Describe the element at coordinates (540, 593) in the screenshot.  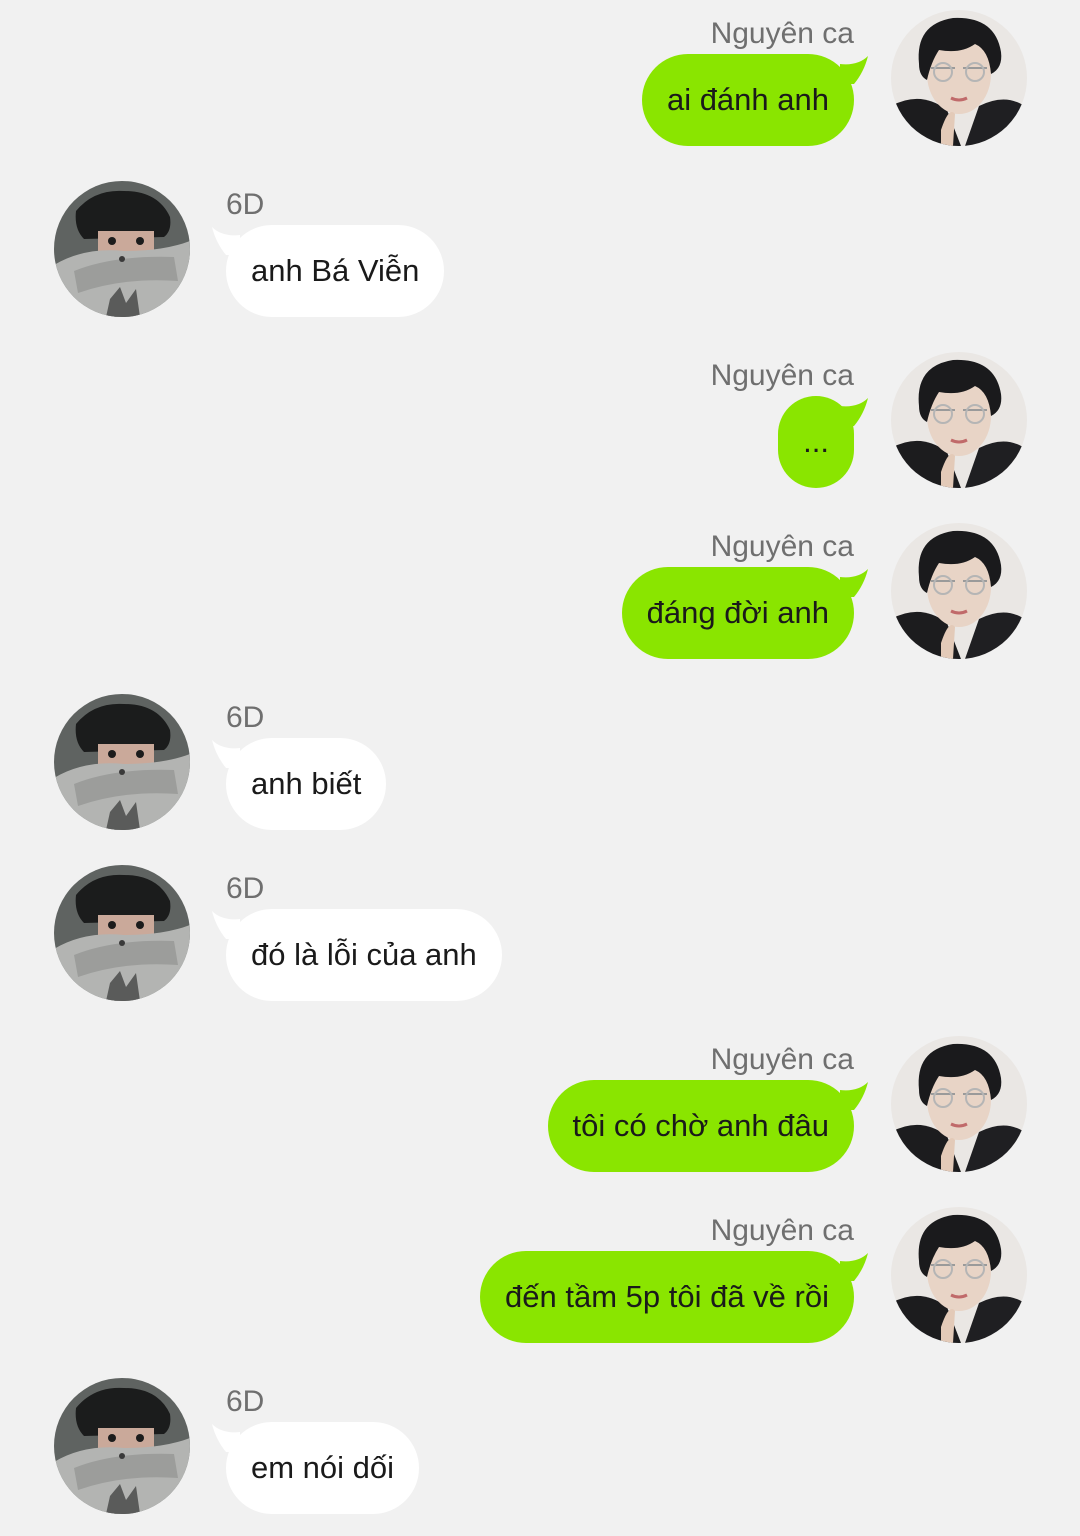
I see `message-row-outgoing: Nguyên ca đáng đời anh` at that location.